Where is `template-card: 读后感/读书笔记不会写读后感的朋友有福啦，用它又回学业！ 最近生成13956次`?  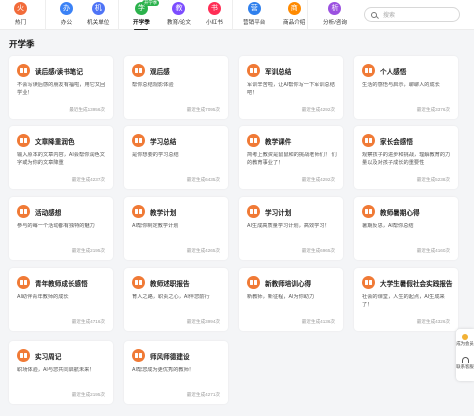
template-card: 读后感/读书笔记不会写读后感的朋友有福啦，用它又回学业！ 最近生成13956次 is located at coordinates (61, 87).